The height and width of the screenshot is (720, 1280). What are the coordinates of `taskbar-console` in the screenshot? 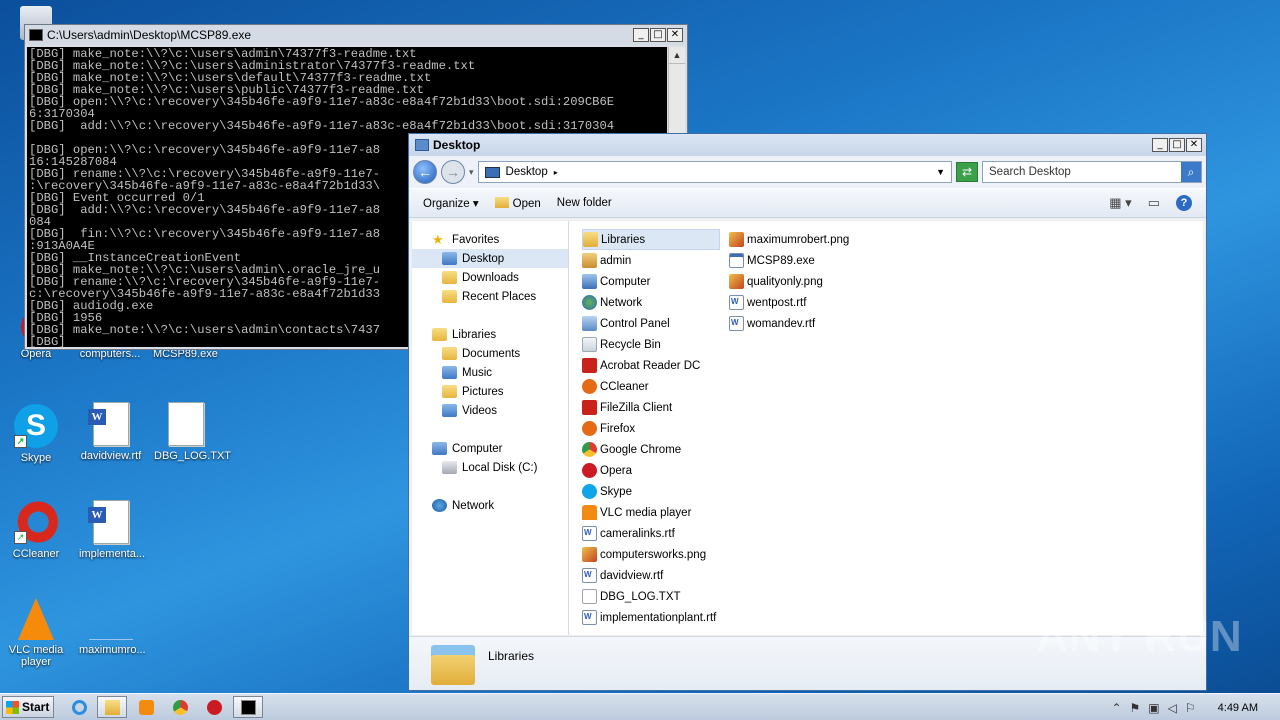 It's located at (248, 707).